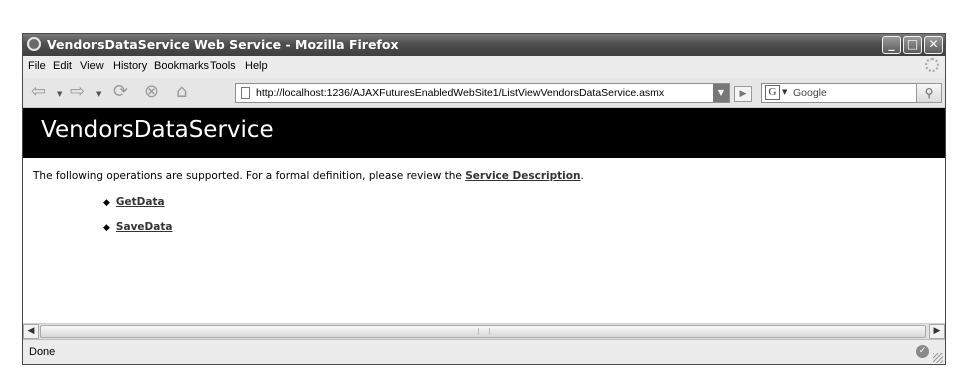 Image resolution: width=955 pixels, height=378 pixels. What do you see at coordinates (922, 351) in the screenshot?
I see `status-check-icon: ✓` at bounding box center [922, 351].